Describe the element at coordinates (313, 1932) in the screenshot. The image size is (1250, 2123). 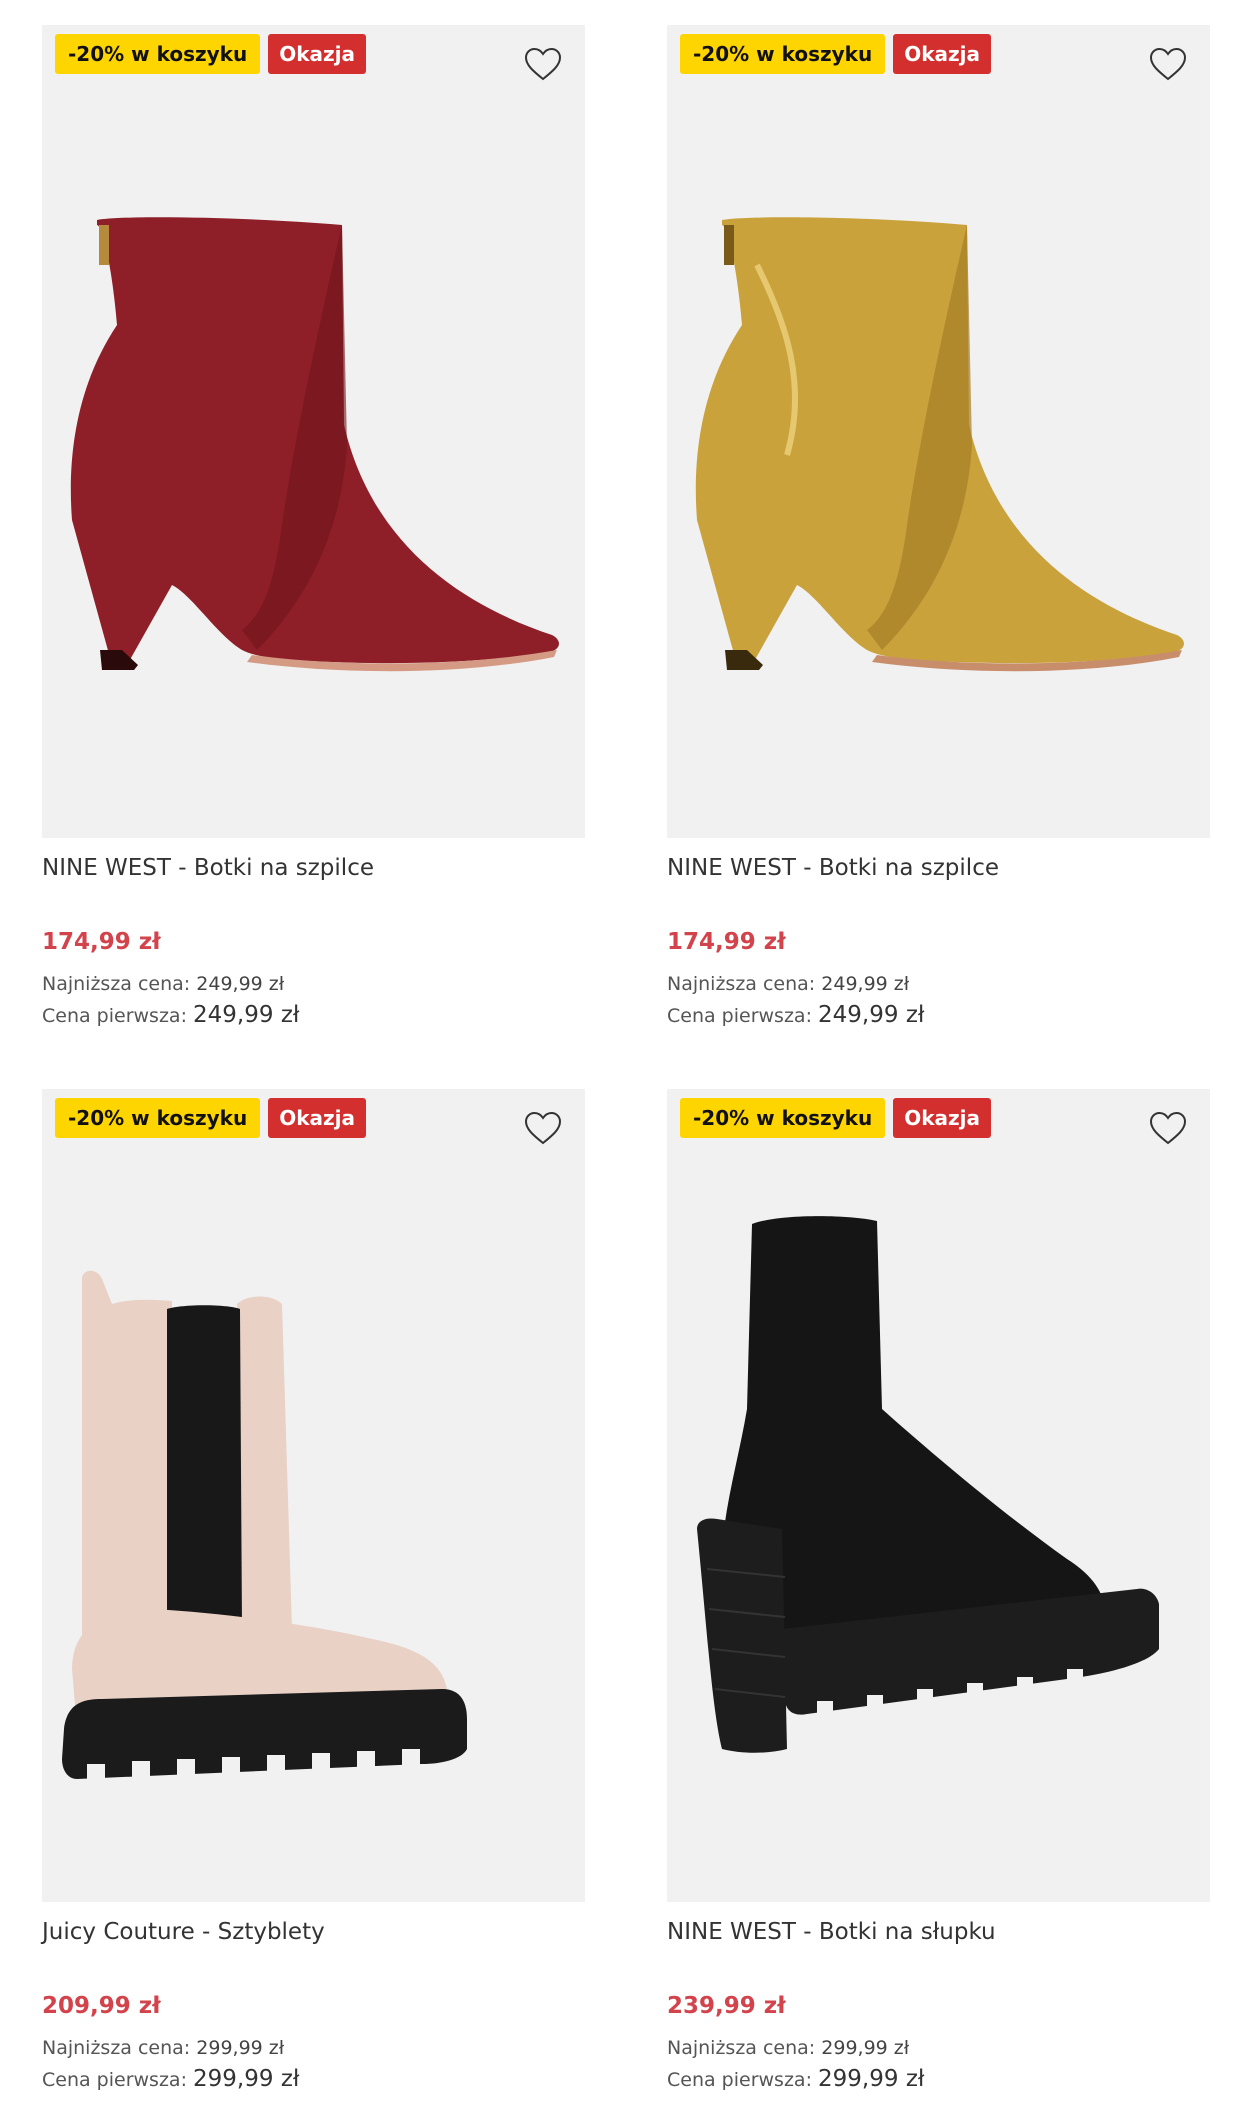
I see `product-title: Juicy Couture - Sztyblety` at that location.